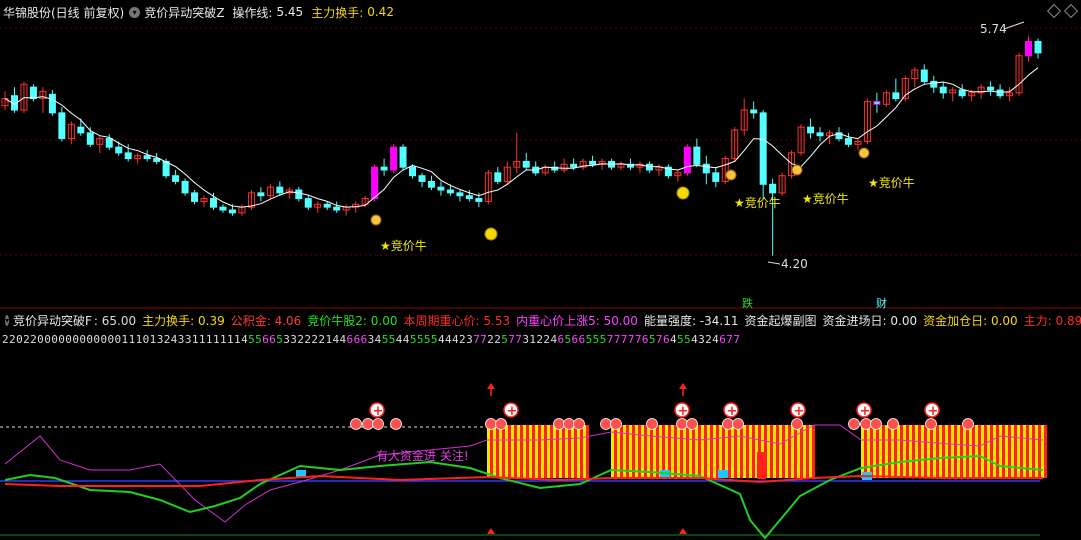 The image size is (1081, 540). Describe the element at coordinates (376, 220) in the screenshot. I see `money-bag-icon` at that location.